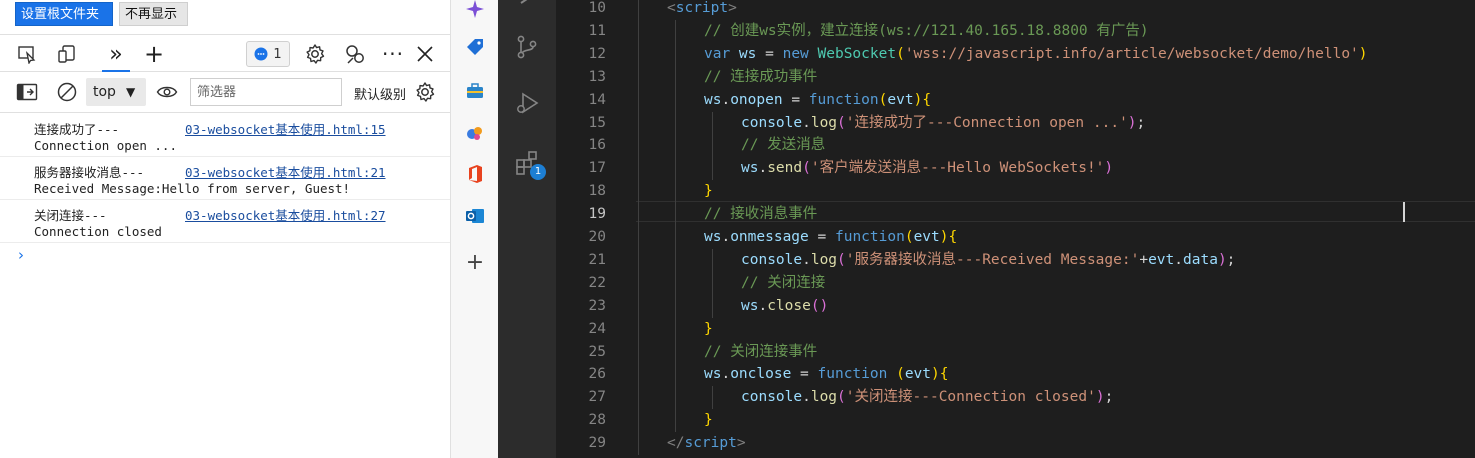 This screenshot has height=458, width=1475. Describe the element at coordinates (425, 54) in the screenshot. I see `close-icon` at that location.